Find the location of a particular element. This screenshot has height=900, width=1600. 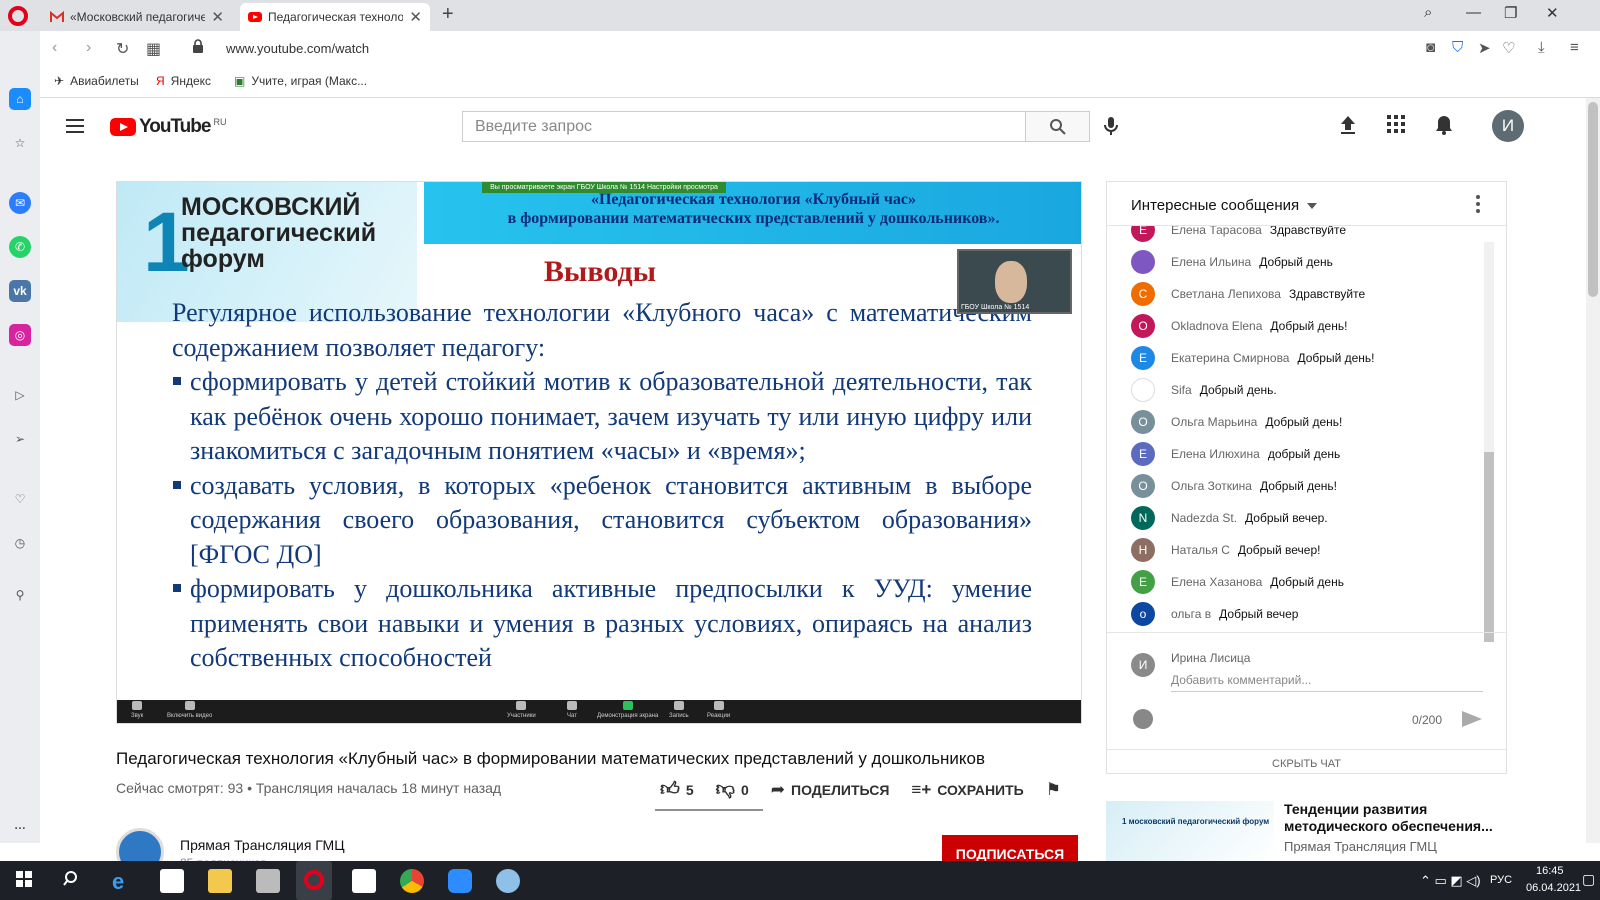

search-button is located at coordinates (1058, 126).